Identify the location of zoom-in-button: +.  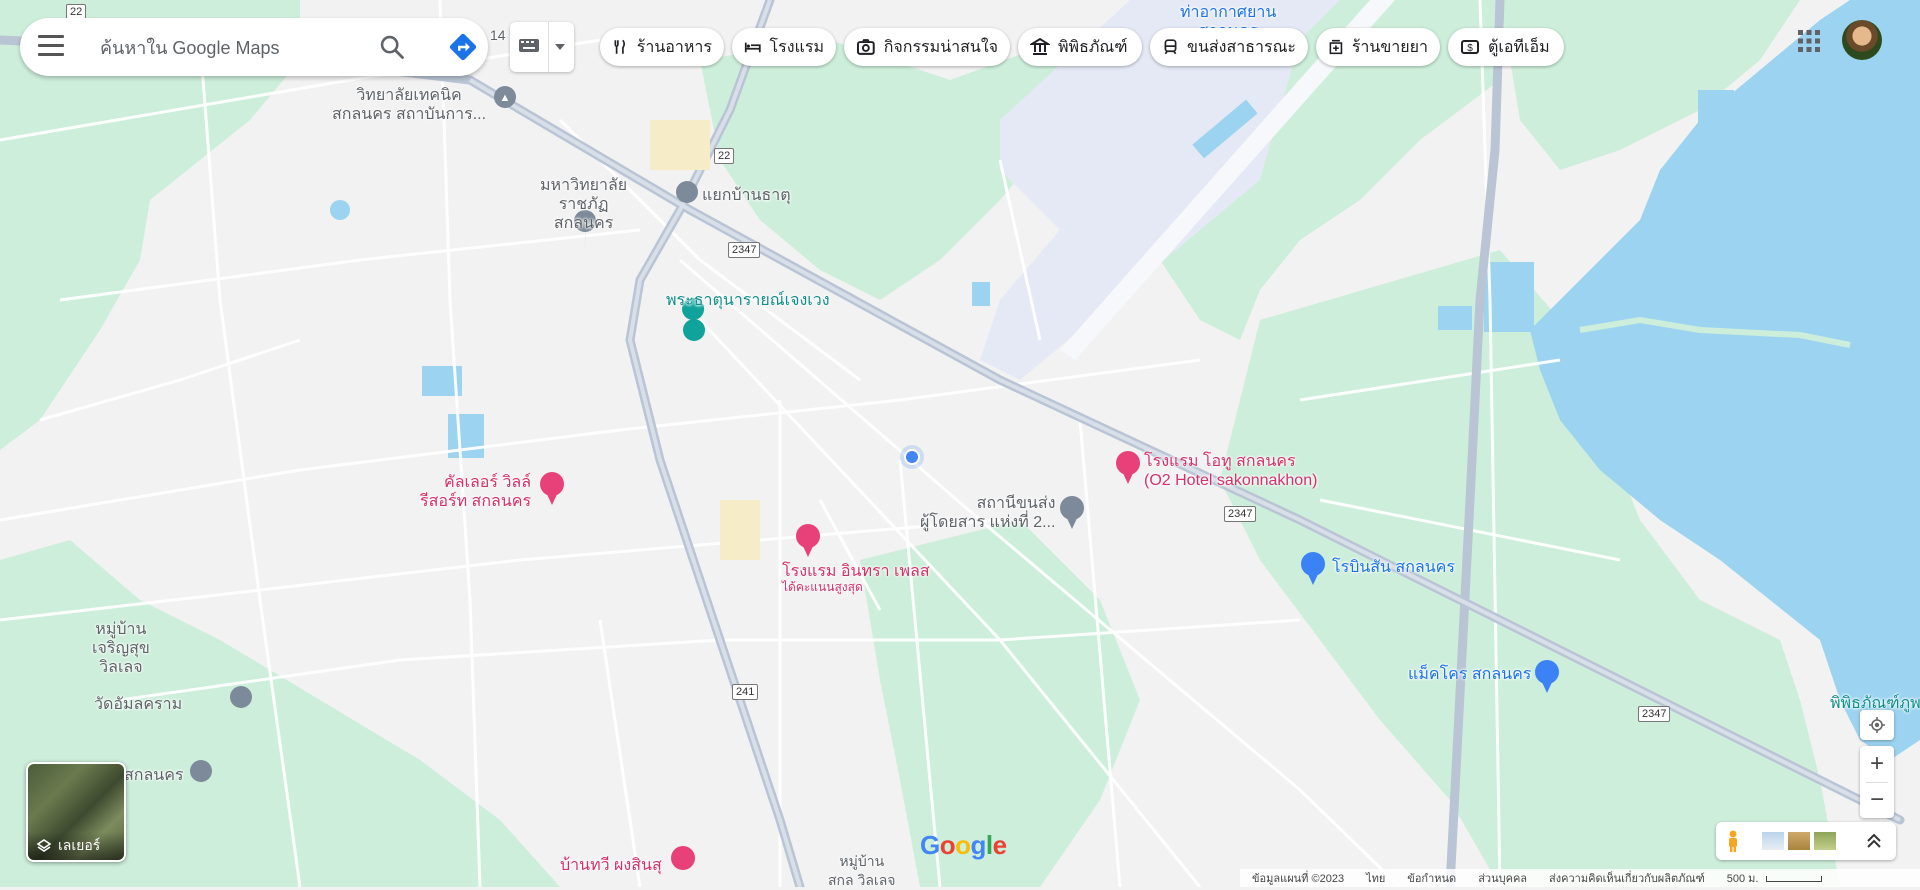
(1877, 764).